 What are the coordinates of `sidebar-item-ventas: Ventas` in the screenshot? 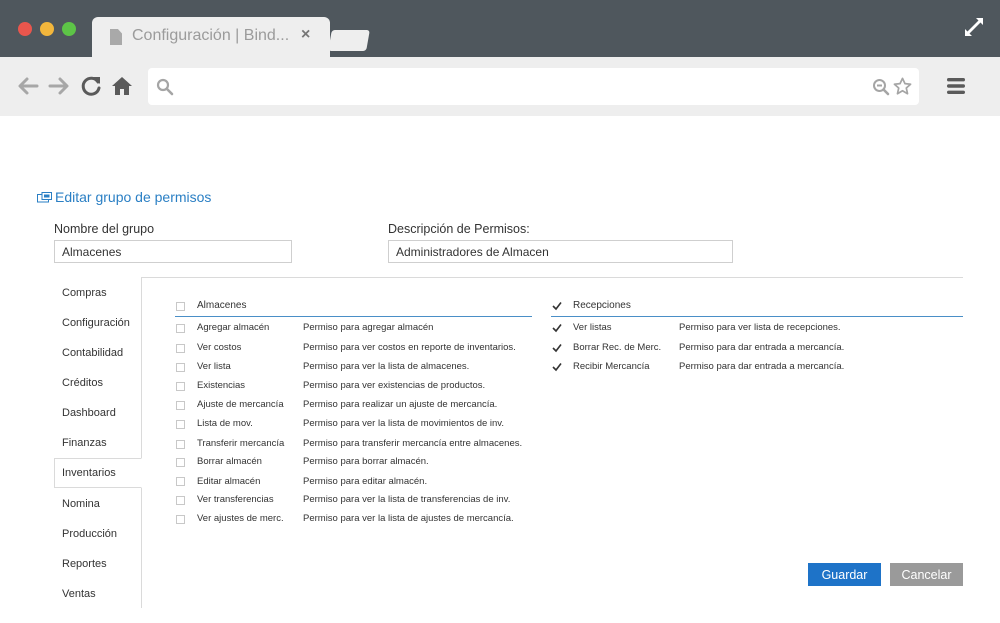 It's located at (98, 594).